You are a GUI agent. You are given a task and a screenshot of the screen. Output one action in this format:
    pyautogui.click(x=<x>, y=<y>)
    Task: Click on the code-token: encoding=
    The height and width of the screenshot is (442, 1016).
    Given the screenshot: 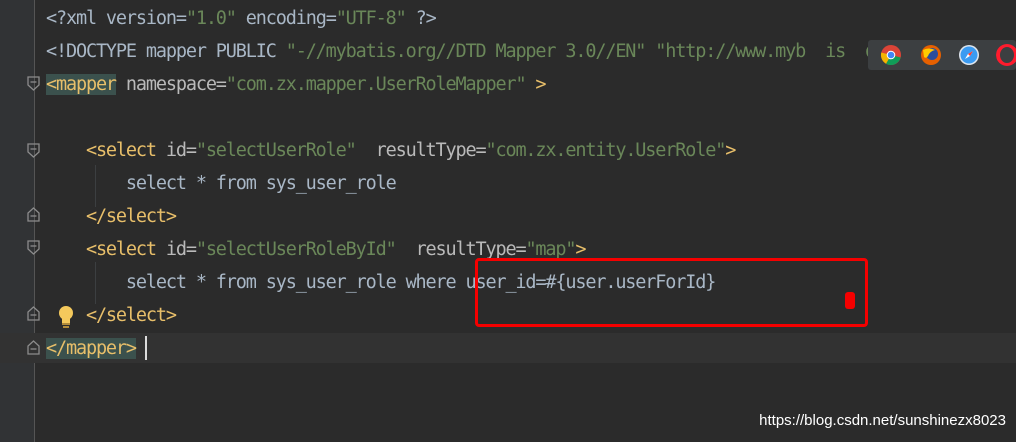 What is the action you would take?
    pyautogui.click(x=286, y=18)
    